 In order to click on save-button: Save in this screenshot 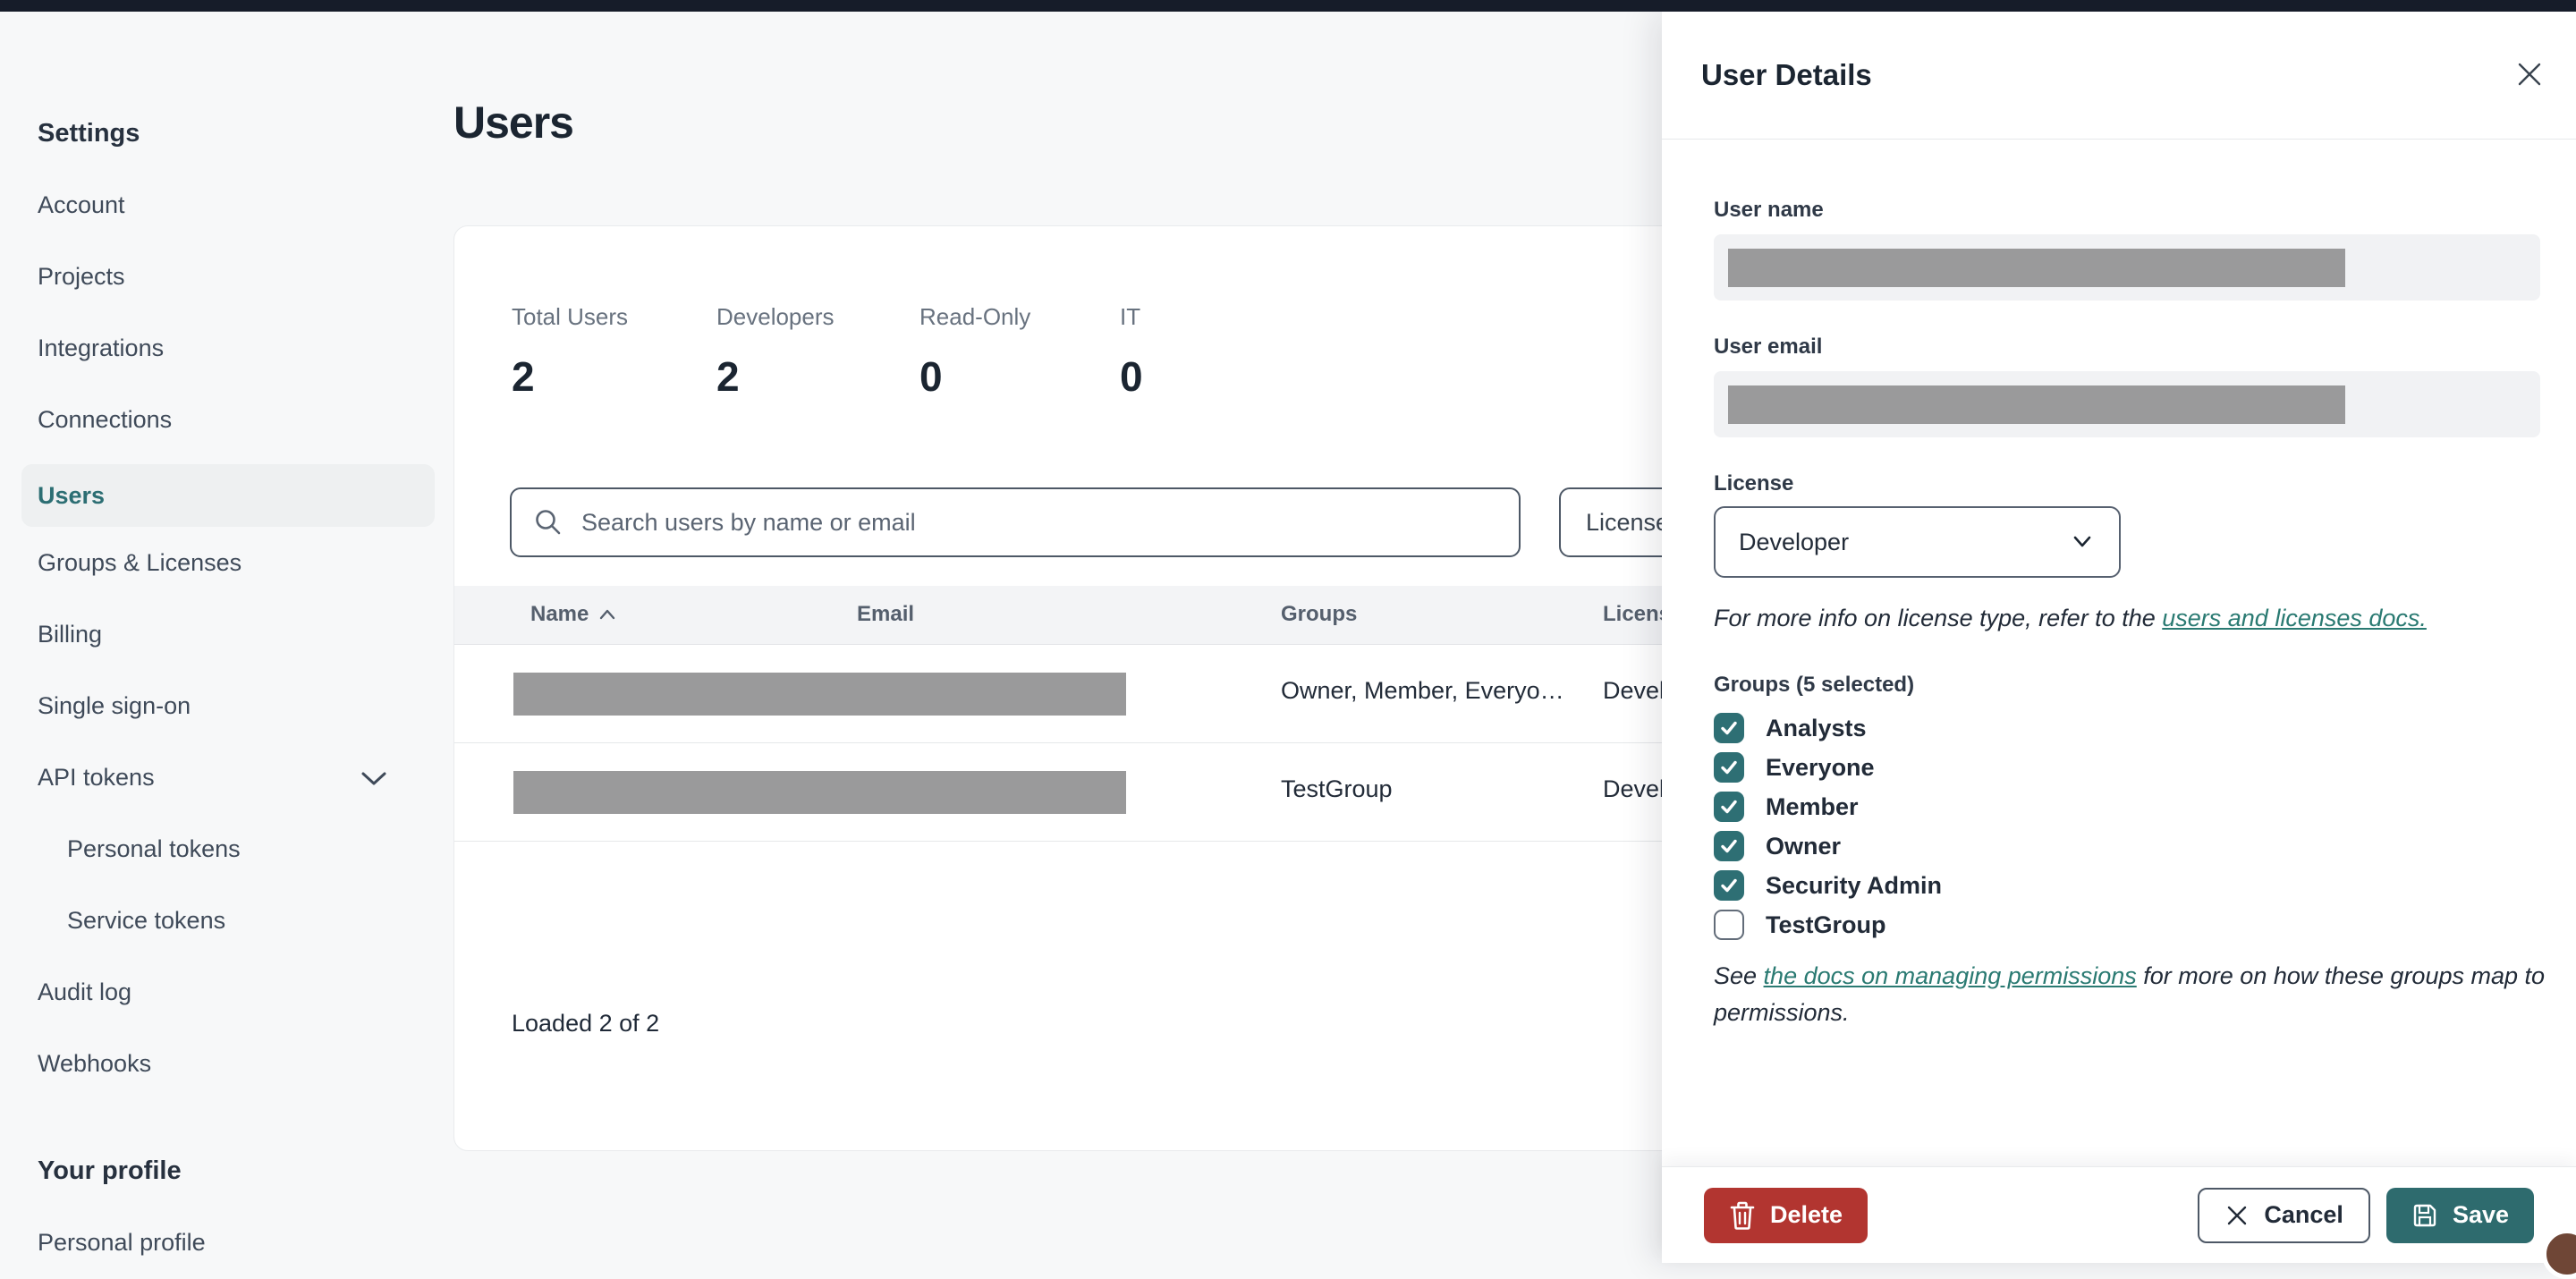, I will do `click(2459, 1215)`.